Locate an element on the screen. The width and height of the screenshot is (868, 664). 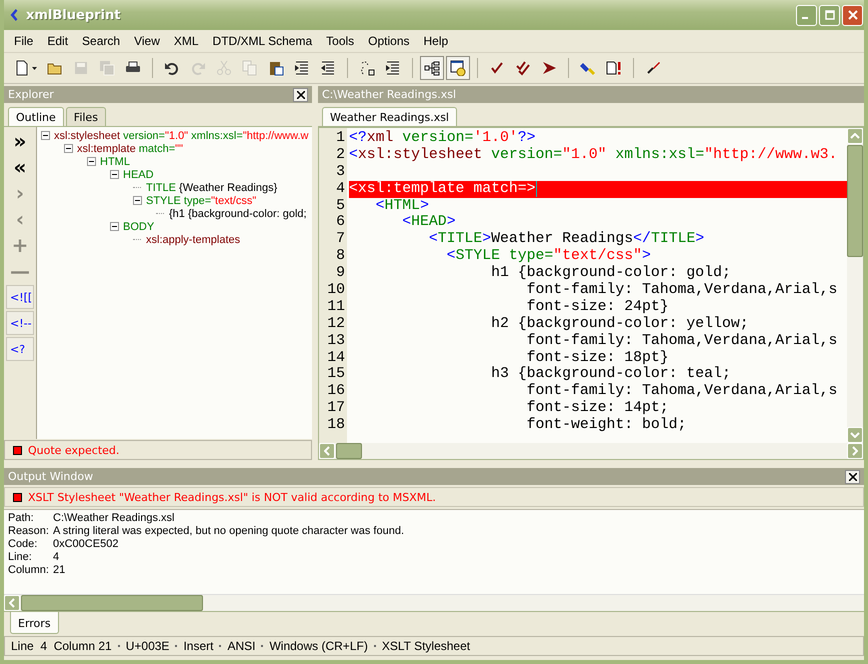
checkmark-icon is located at coordinates (497, 68).